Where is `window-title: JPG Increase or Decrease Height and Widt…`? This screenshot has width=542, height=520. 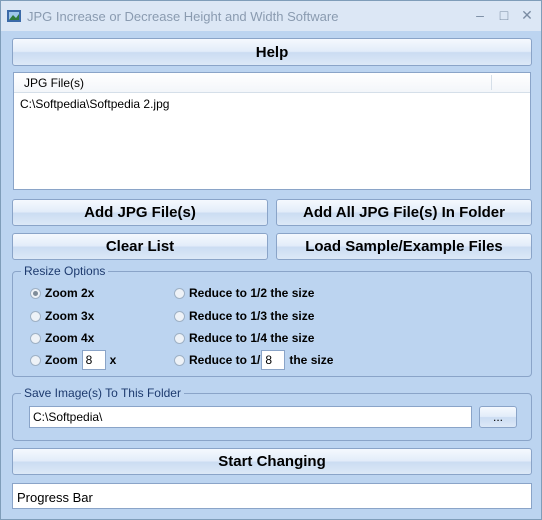 window-title: JPG Increase or Decrease Height and Widt… is located at coordinates (183, 16).